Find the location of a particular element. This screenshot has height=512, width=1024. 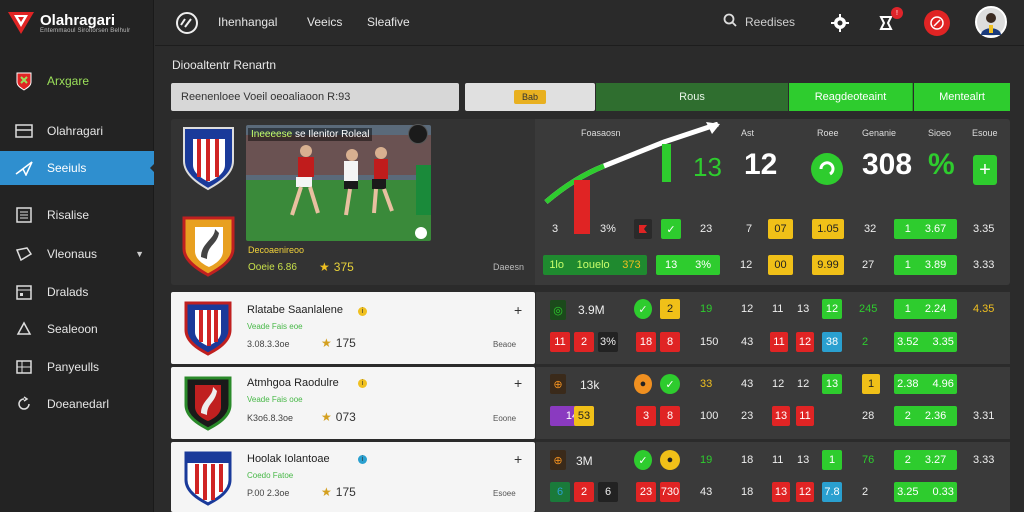

odds-cell: 3 is located at coordinates (646, 416).